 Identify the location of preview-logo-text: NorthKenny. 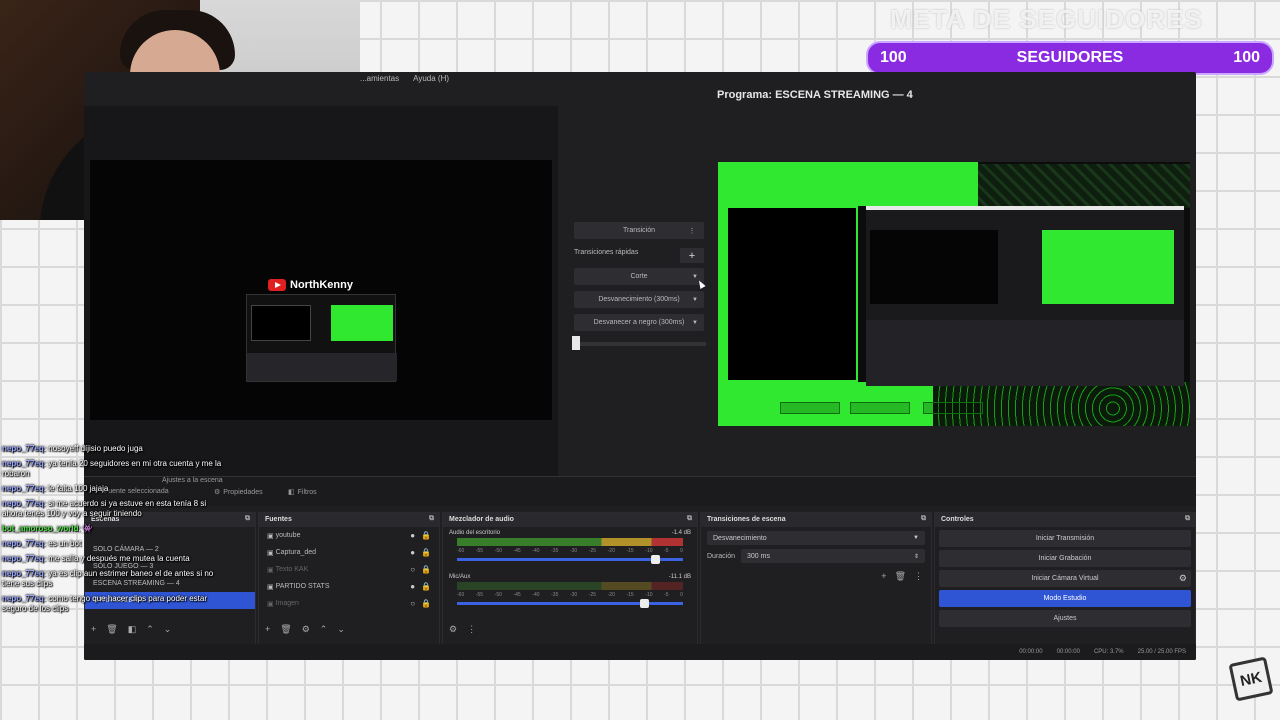
(321, 285).